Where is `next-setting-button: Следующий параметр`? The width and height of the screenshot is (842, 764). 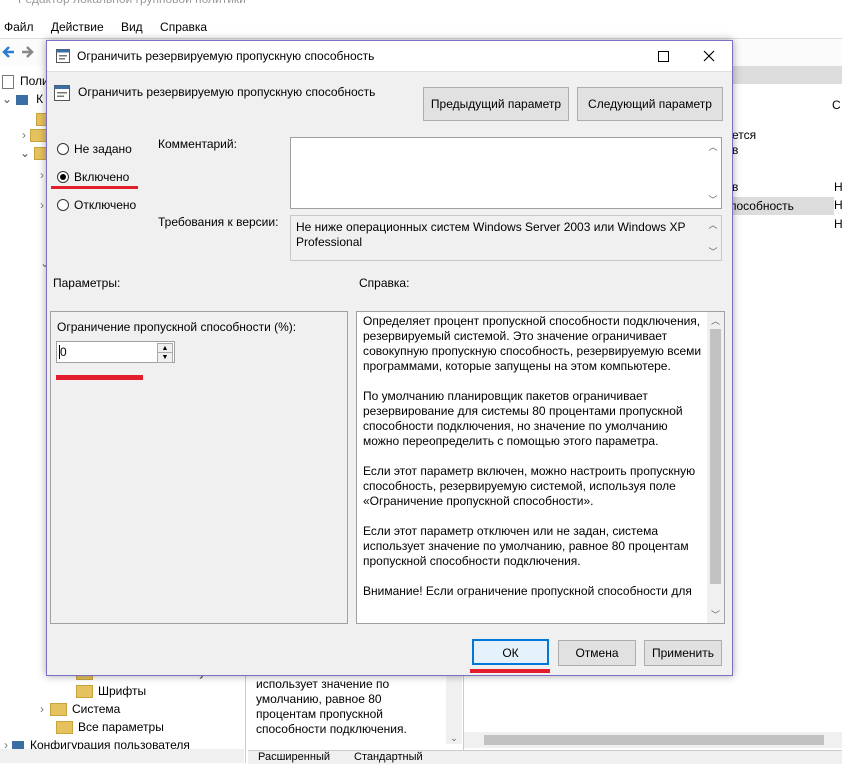
next-setting-button: Следующий параметр is located at coordinates (650, 104).